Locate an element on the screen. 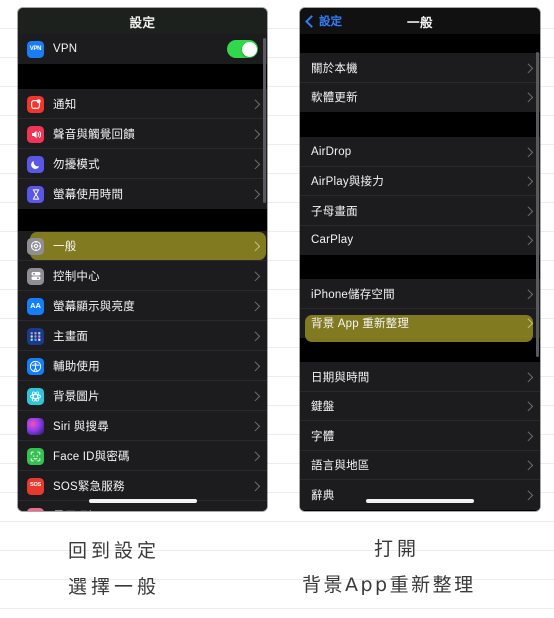 Image resolution: width=554 pixels, height=618 pixels. general-row-label: AirDrop is located at coordinates (331, 151).